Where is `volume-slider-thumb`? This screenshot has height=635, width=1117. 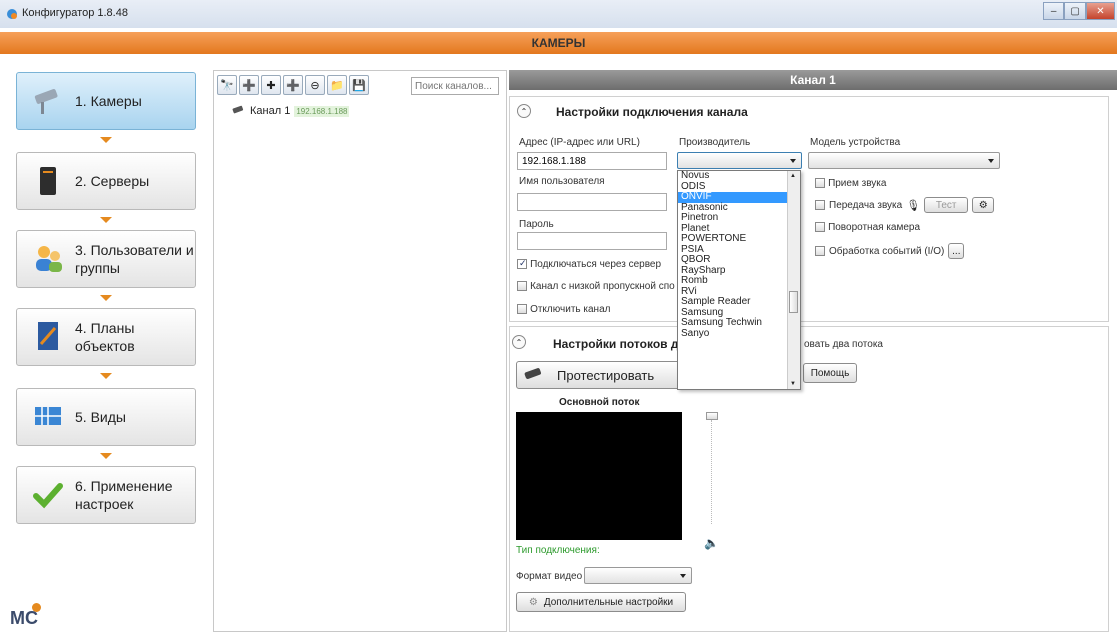
volume-slider-thumb is located at coordinates (712, 416).